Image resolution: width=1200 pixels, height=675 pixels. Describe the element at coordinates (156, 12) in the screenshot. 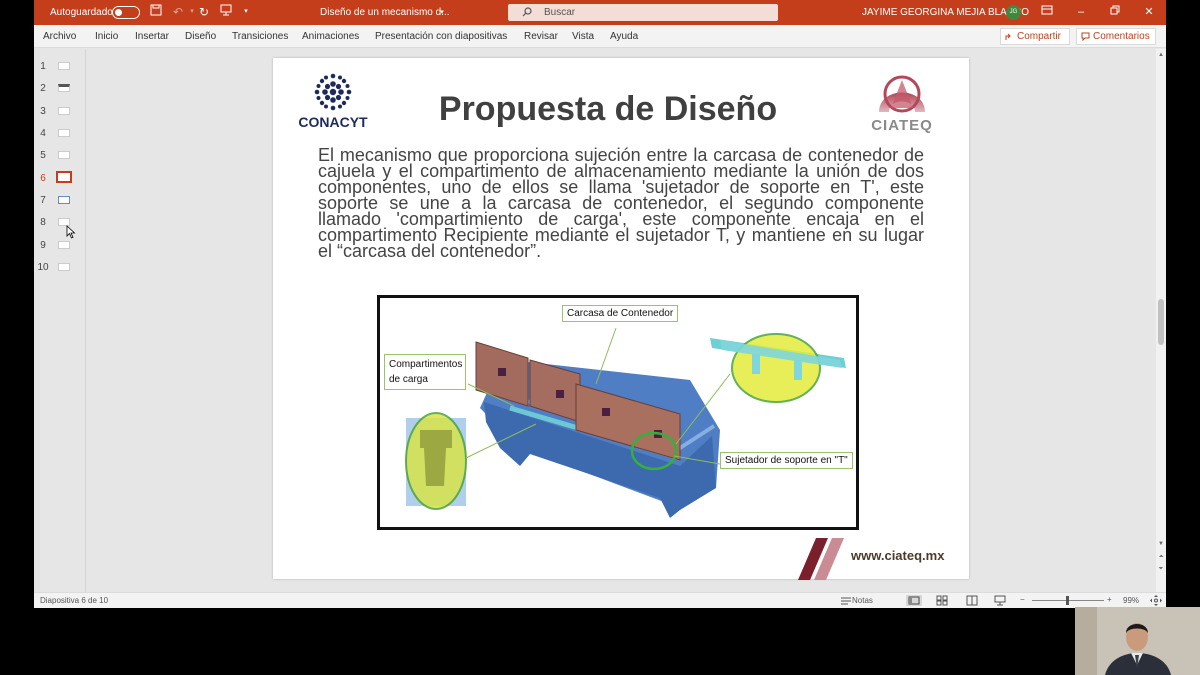

I see `save-icon` at that location.